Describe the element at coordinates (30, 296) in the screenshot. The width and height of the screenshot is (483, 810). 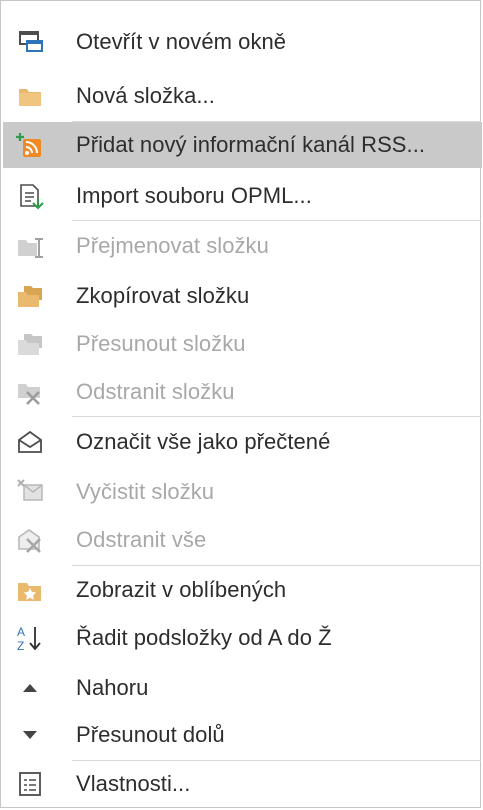
I see `copy-folder-icon` at that location.